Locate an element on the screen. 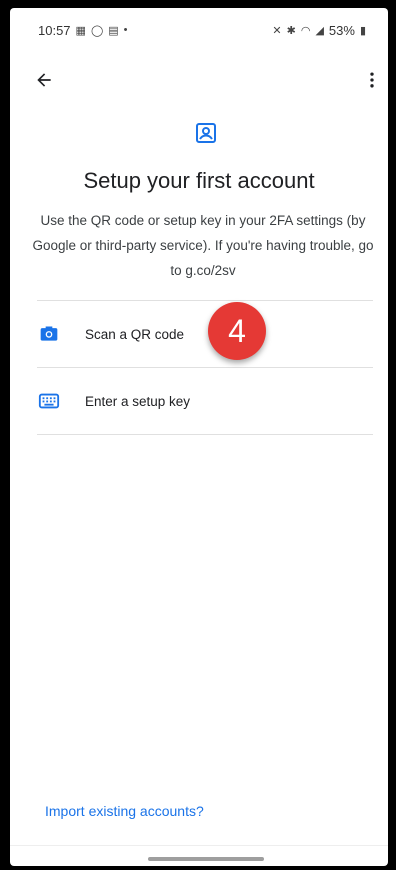 This screenshot has height=870, width=396. status-left: 10:57 ▦ ◯ ▤ • is located at coordinates (83, 30).